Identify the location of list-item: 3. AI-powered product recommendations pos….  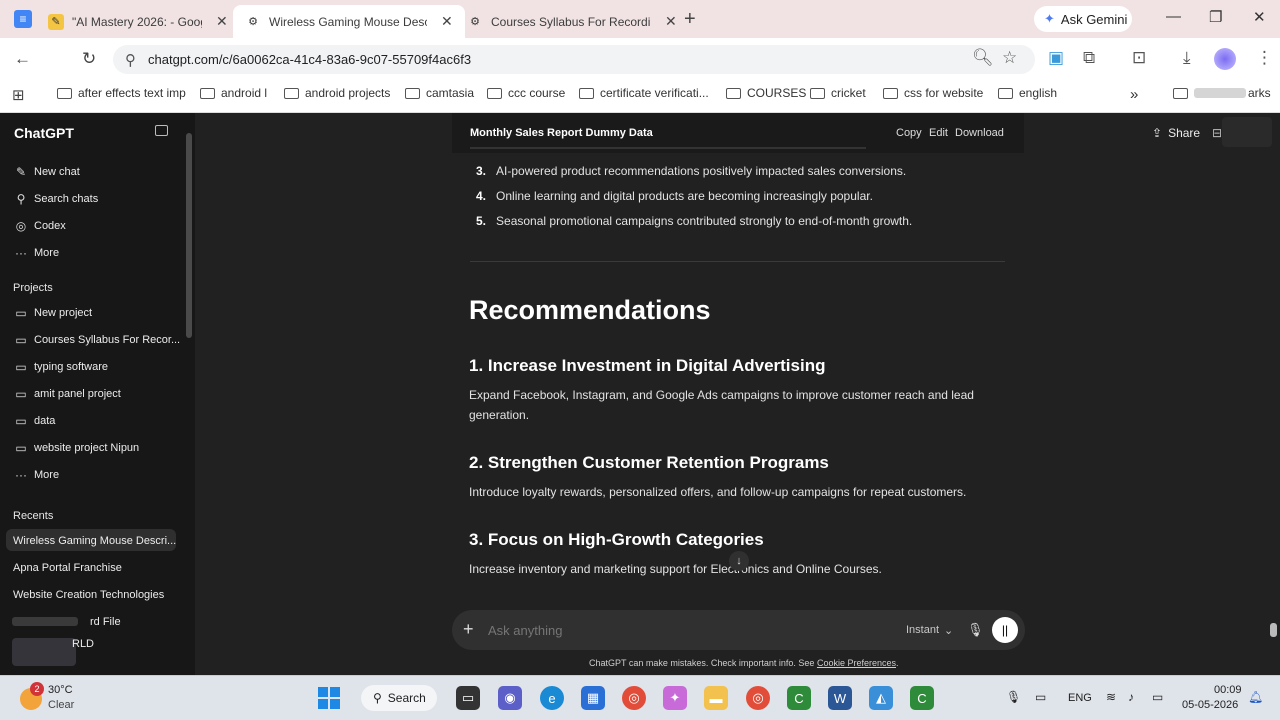
(691, 171).